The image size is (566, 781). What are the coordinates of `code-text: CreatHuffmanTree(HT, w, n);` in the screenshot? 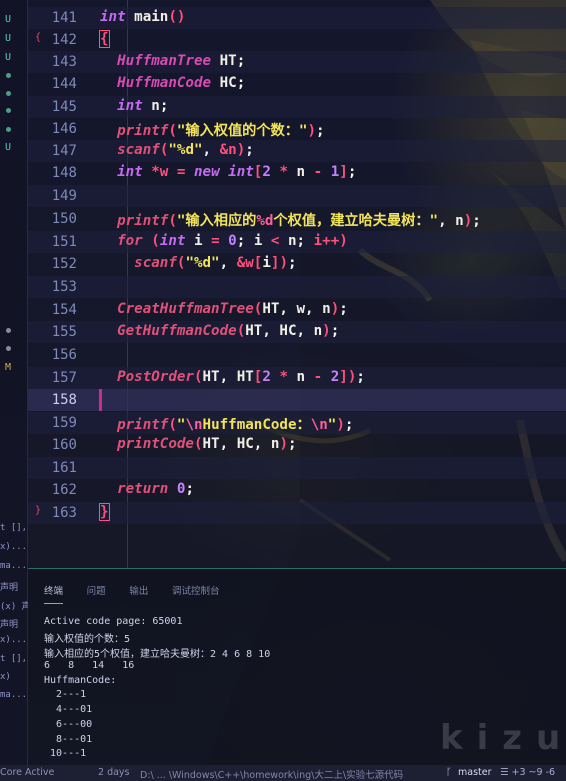 It's located at (224, 309).